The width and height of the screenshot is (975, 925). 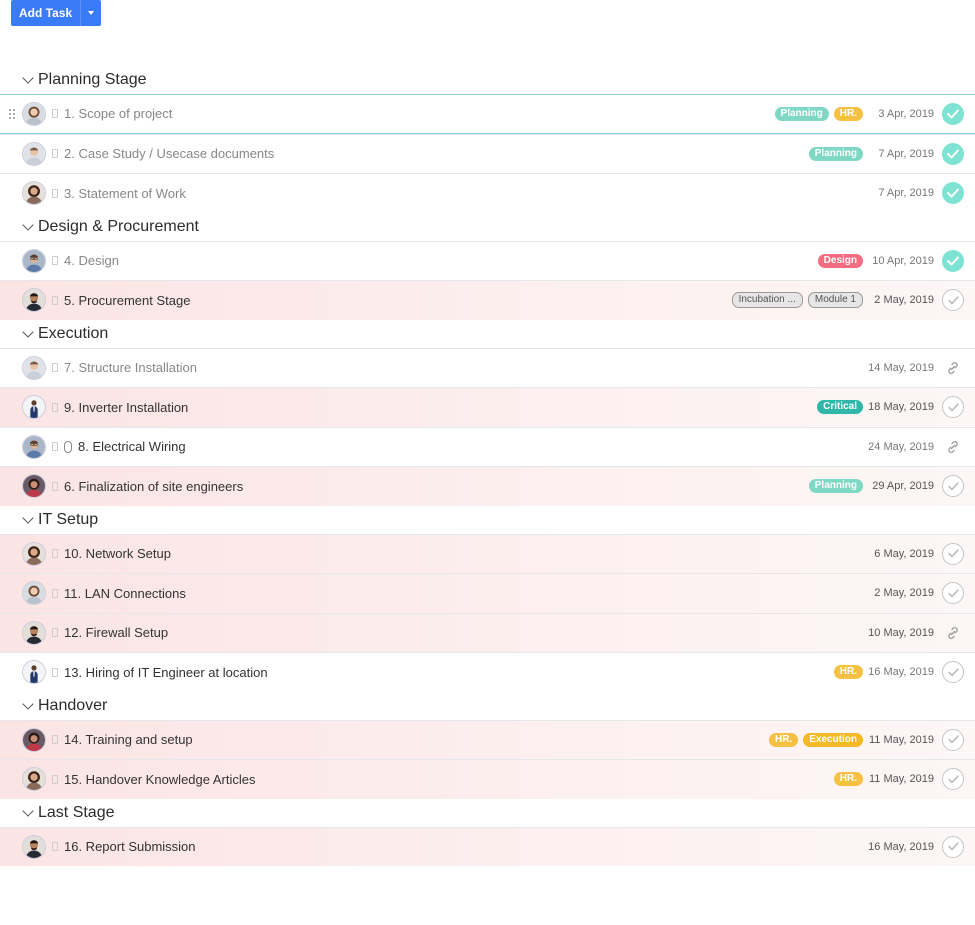 I want to click on due-date: 6 May, 2019, so click(x=901, y=554).